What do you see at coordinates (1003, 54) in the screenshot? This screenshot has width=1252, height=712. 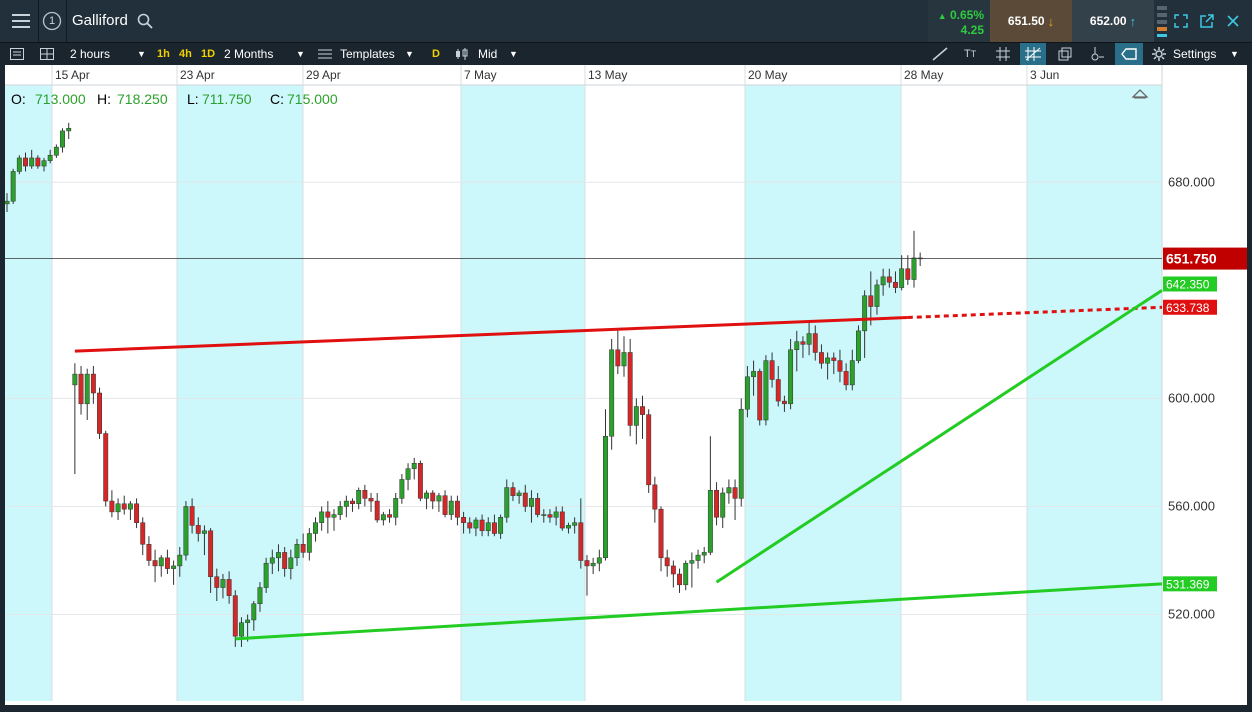 I see `grid-icon` at bounding box center [1003, 54].